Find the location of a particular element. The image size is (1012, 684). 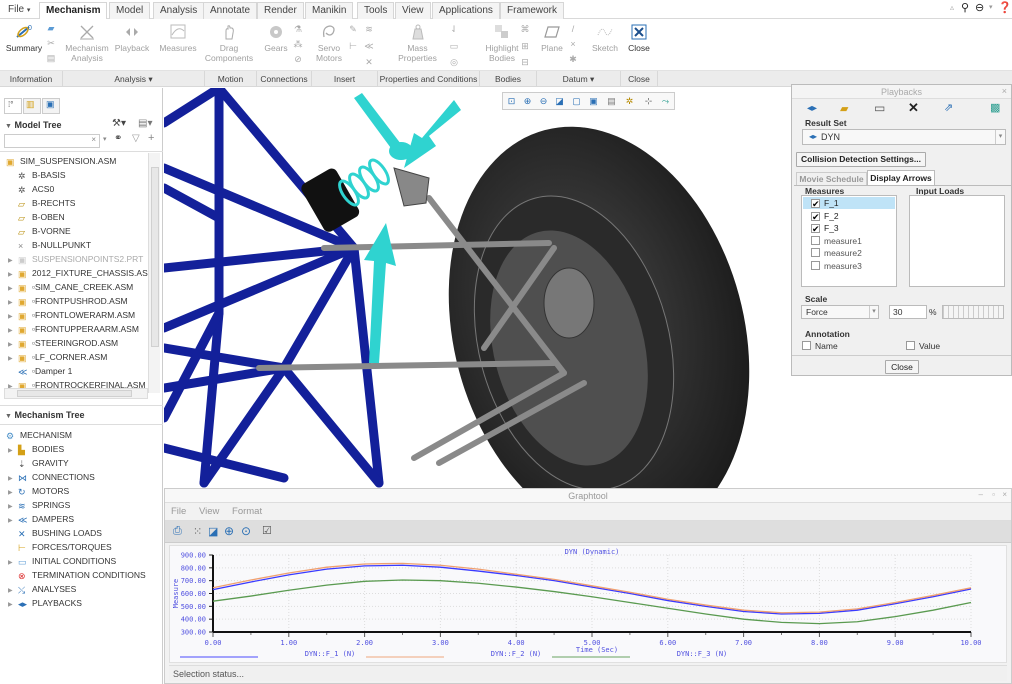

measures-list: ✔ F_1 ✔ F_2 ✔ F_3 measure1 measure2 measure3 is located at coordinates (849, 241).